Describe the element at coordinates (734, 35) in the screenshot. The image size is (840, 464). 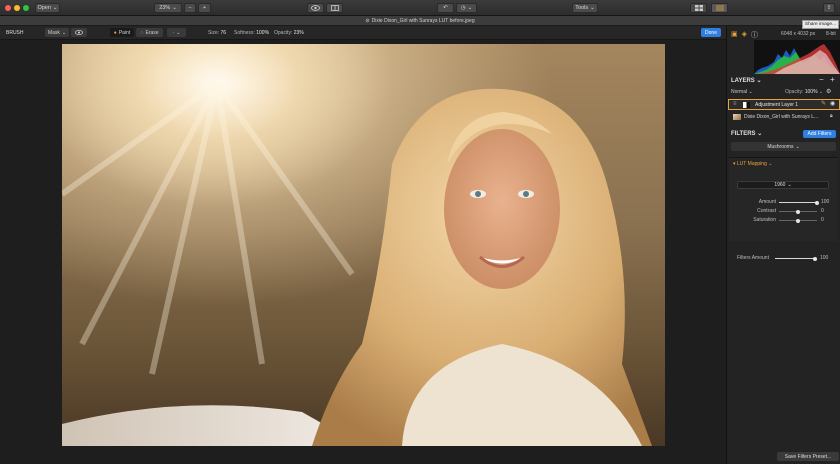
I see `image-info-icon: ▣` at that location.